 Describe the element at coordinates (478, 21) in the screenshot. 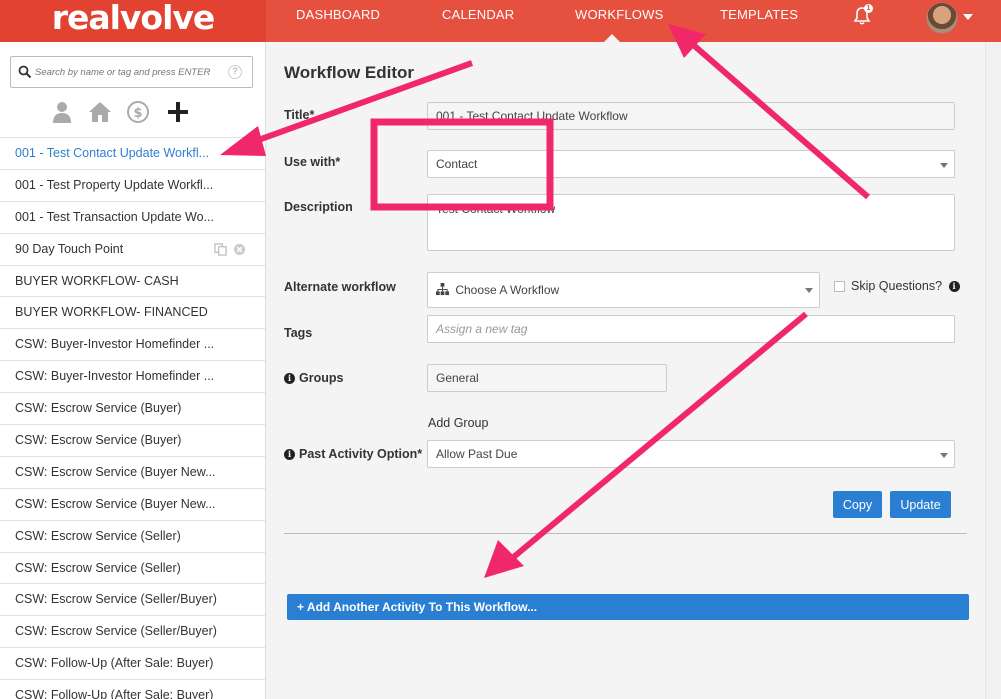

I see `nav-calendar: CALENDAR` at that location.